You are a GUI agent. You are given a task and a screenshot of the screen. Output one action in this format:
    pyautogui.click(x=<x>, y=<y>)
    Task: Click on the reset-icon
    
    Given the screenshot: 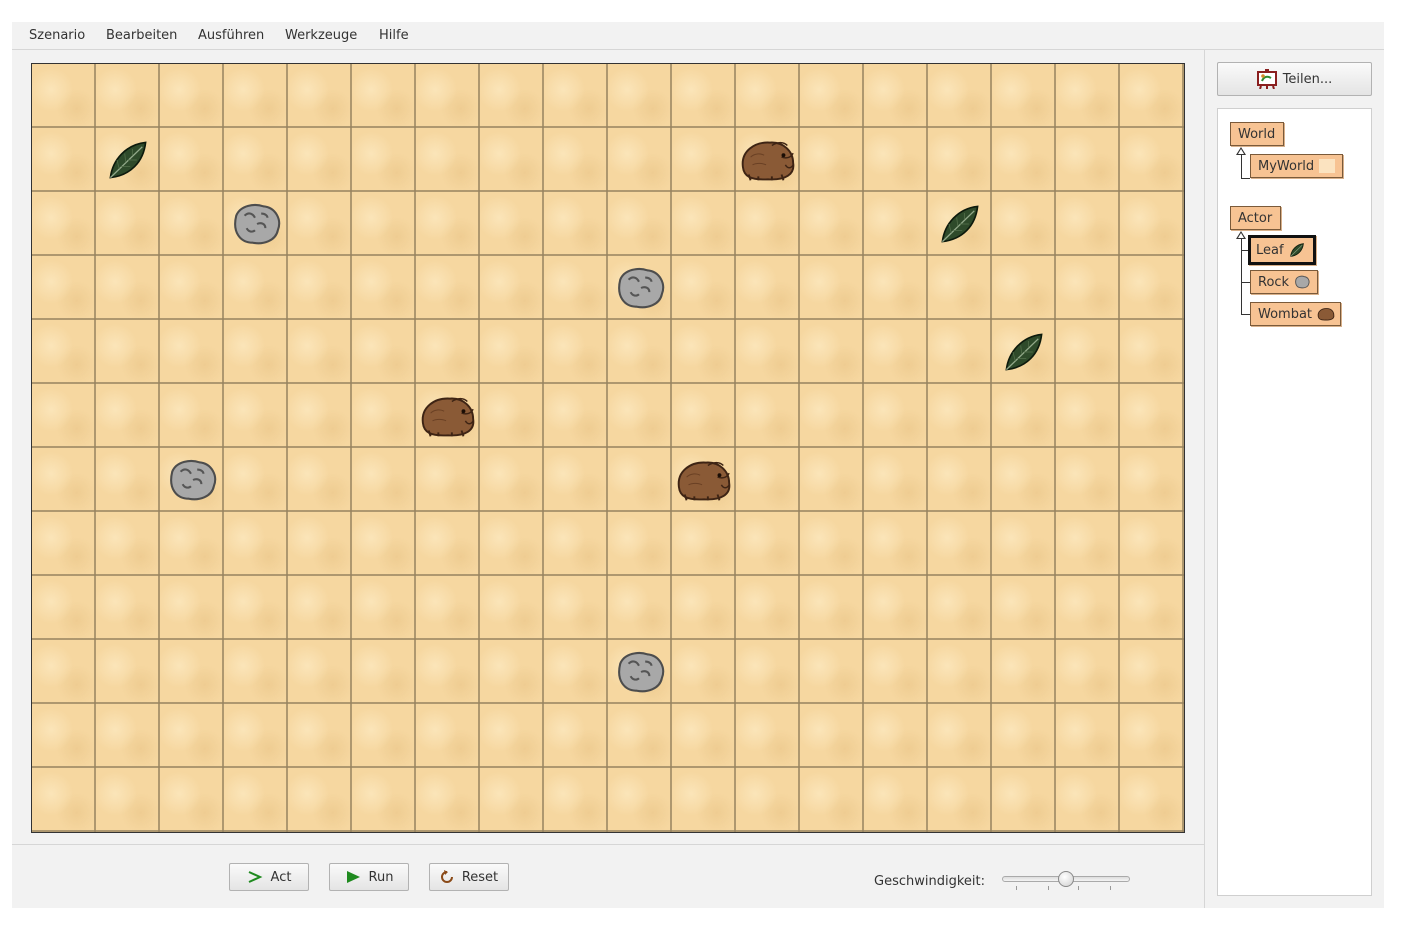 What is the action you would take?
    pyautogui.click(x=446, y=876)
    